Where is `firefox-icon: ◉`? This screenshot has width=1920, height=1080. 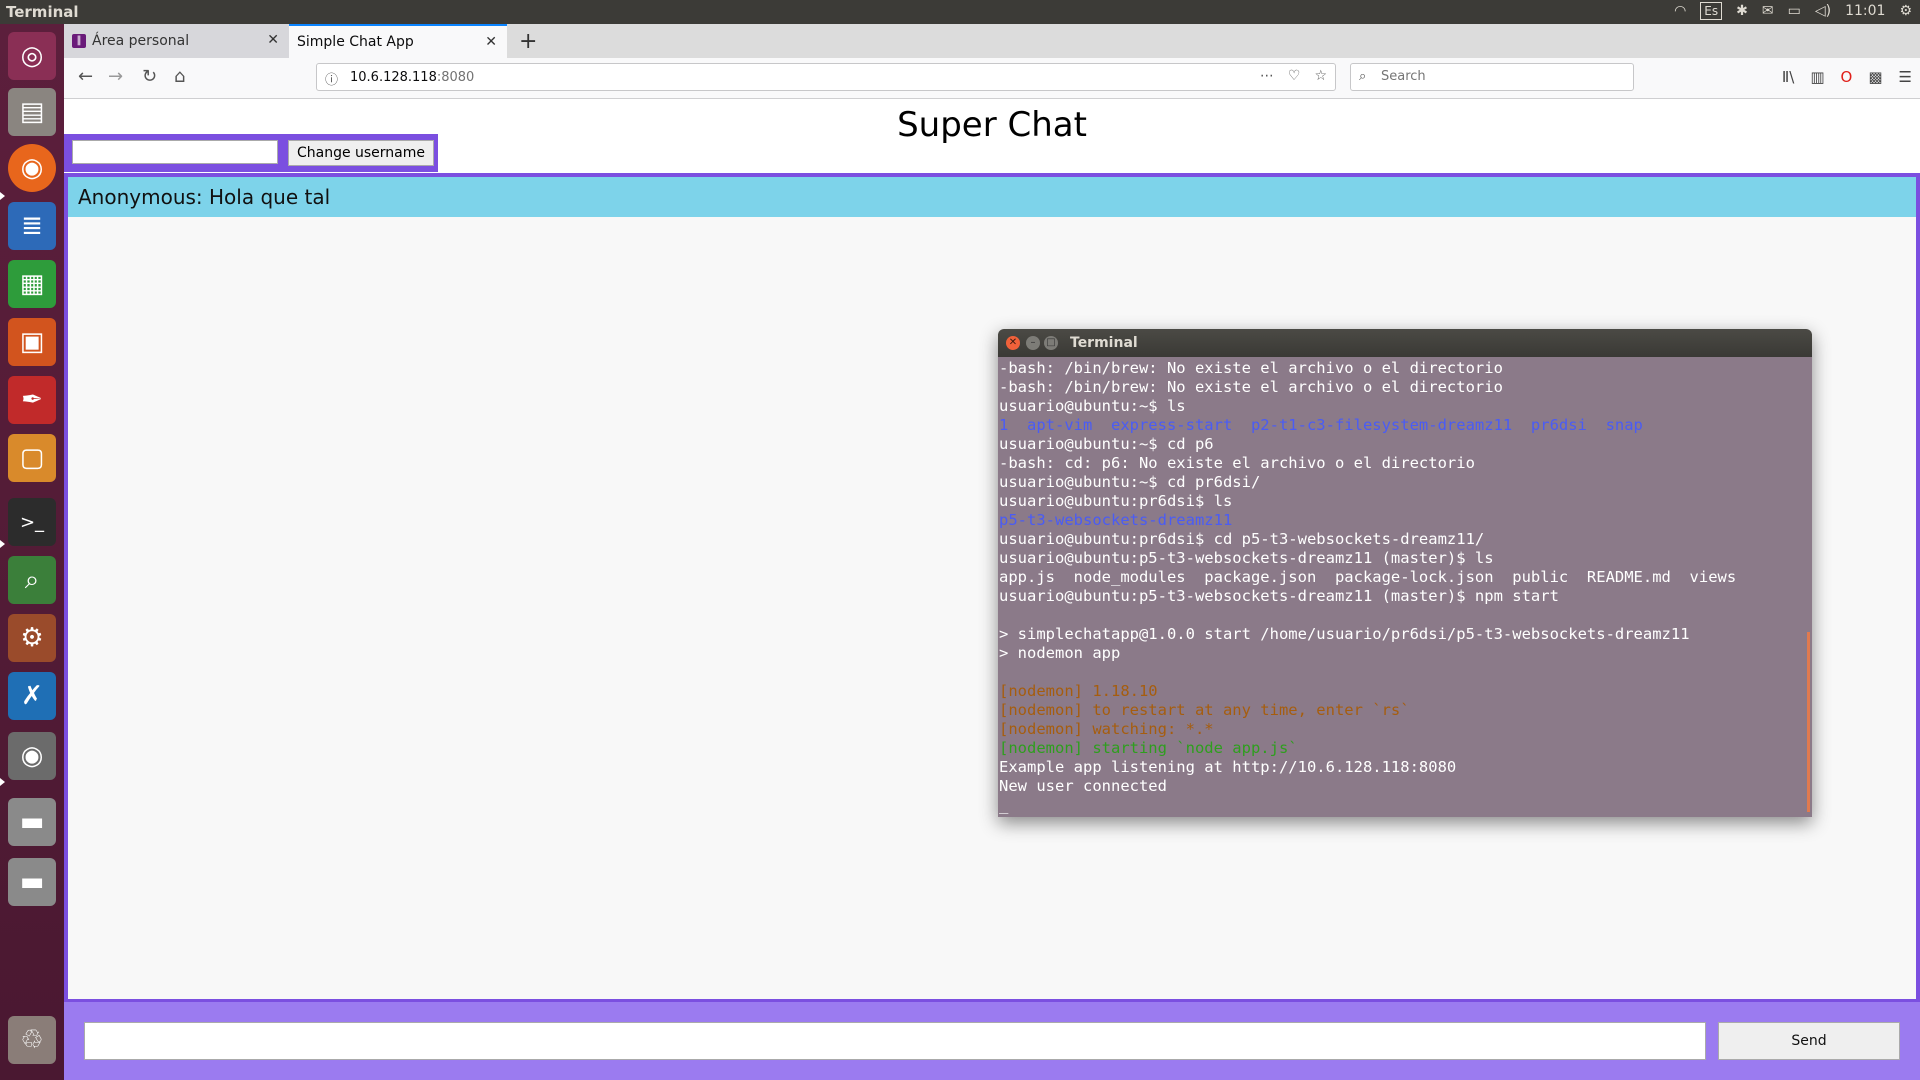
firefox-icon: ◉ is located at coordinates (32, 168).